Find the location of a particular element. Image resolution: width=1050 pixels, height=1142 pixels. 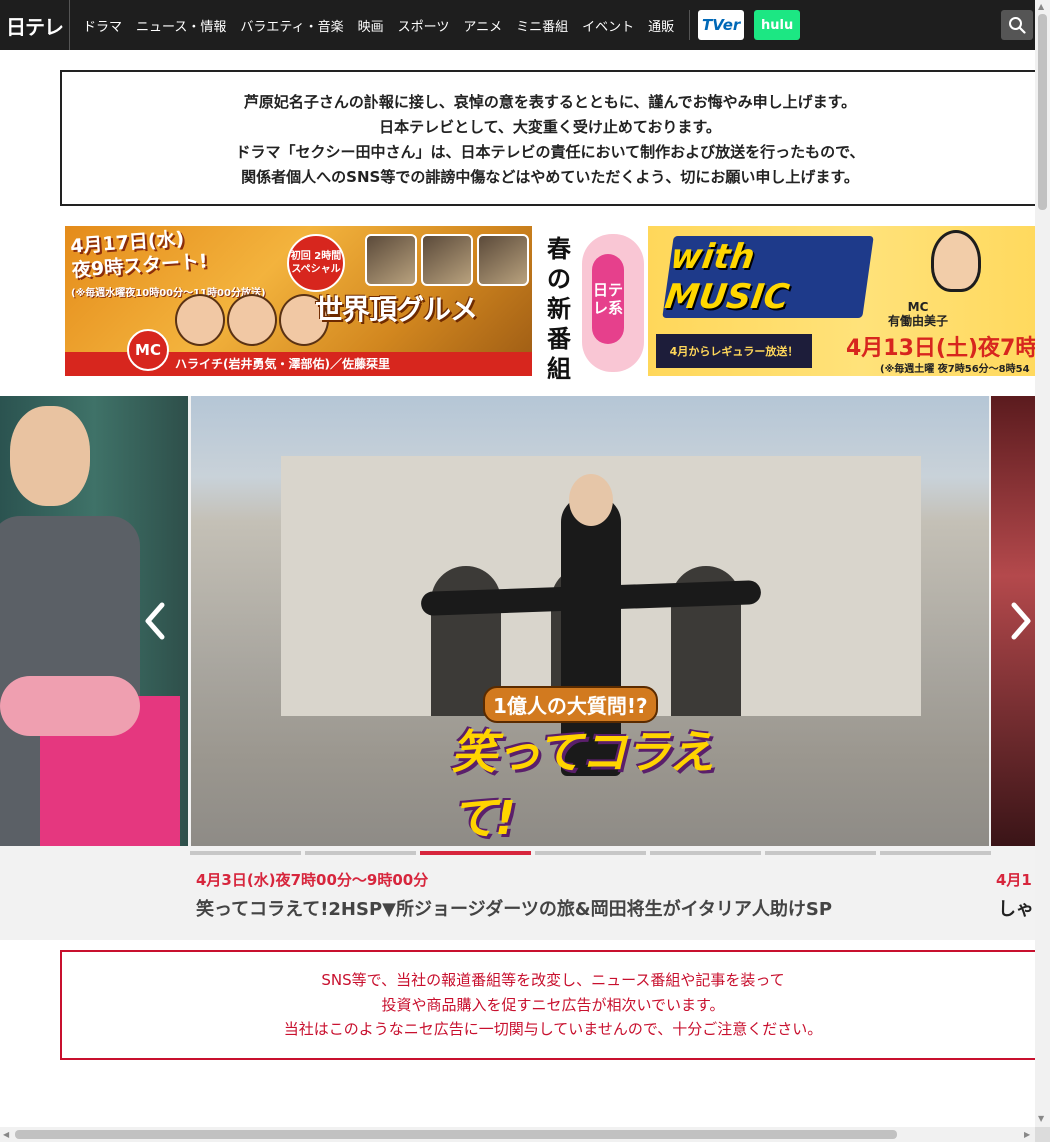

chevron-right-icon is located at coordinates (1021, 621).